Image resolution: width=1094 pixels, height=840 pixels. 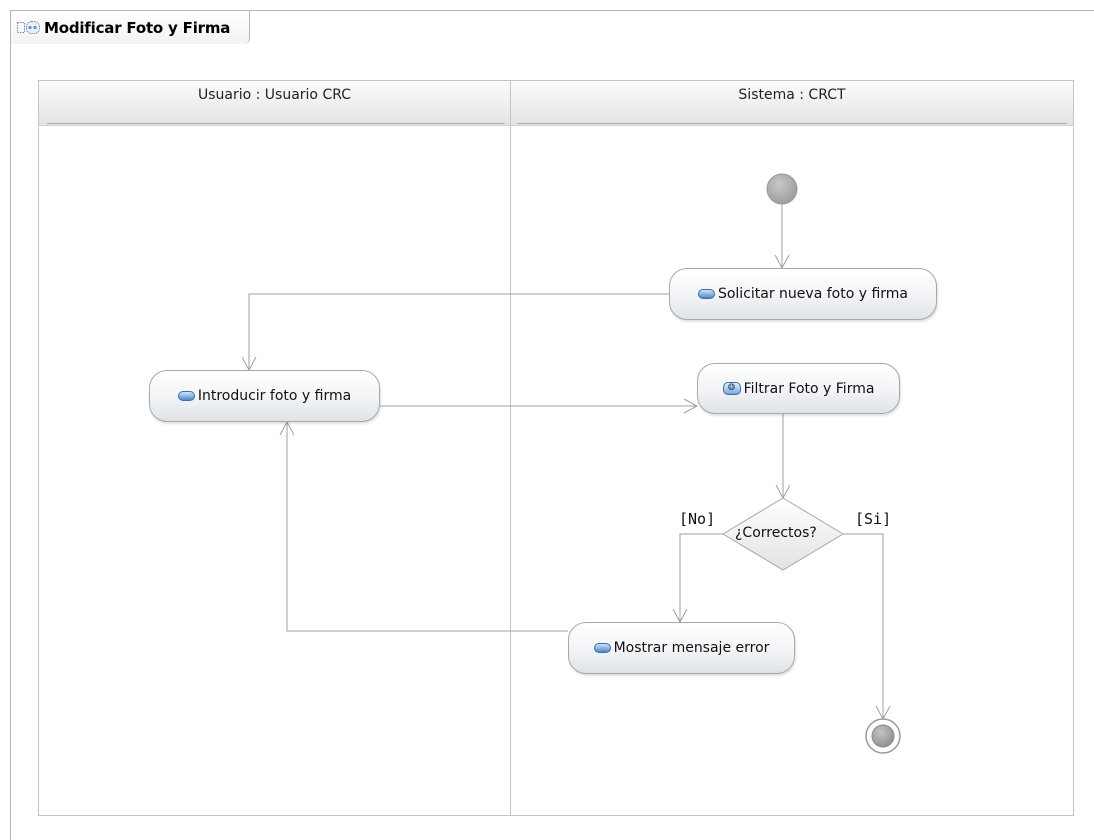 What do you see at coordinates (731, 388) in the screenshot?
I see `call-behavior-icon: ❂` at bounding box center [731, 388].